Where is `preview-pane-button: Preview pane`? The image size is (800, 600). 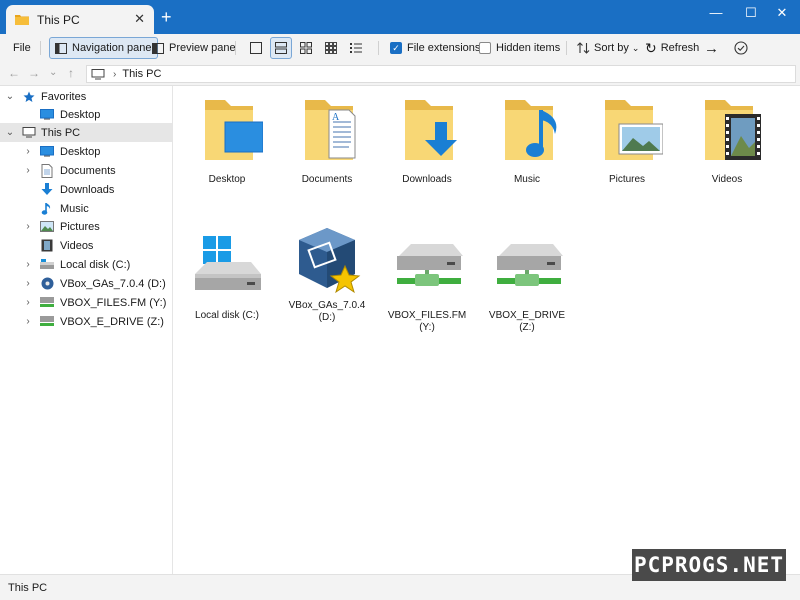
preview-pane-button: Preview pane is located at coordinates (194, 48).